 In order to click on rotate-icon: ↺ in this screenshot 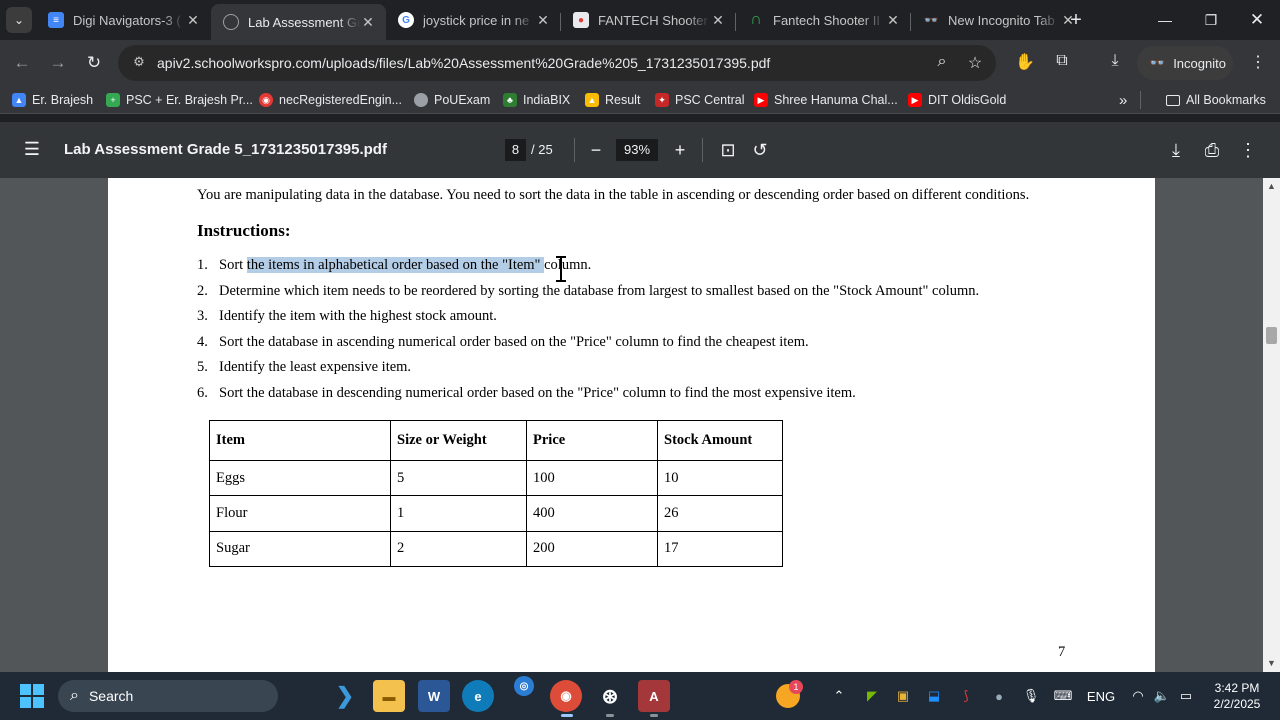, I will do `click(760, 150)`.